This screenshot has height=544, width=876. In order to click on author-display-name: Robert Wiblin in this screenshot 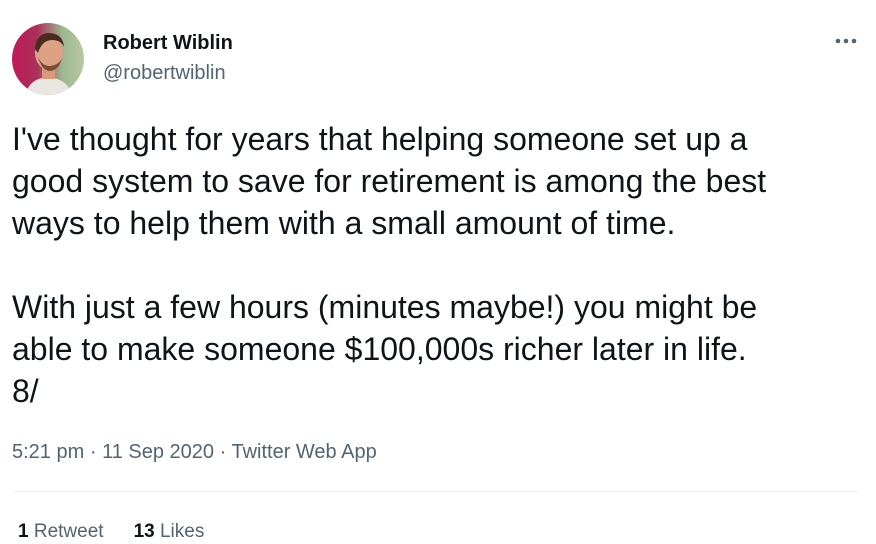, I will do `click(168, 43)`.